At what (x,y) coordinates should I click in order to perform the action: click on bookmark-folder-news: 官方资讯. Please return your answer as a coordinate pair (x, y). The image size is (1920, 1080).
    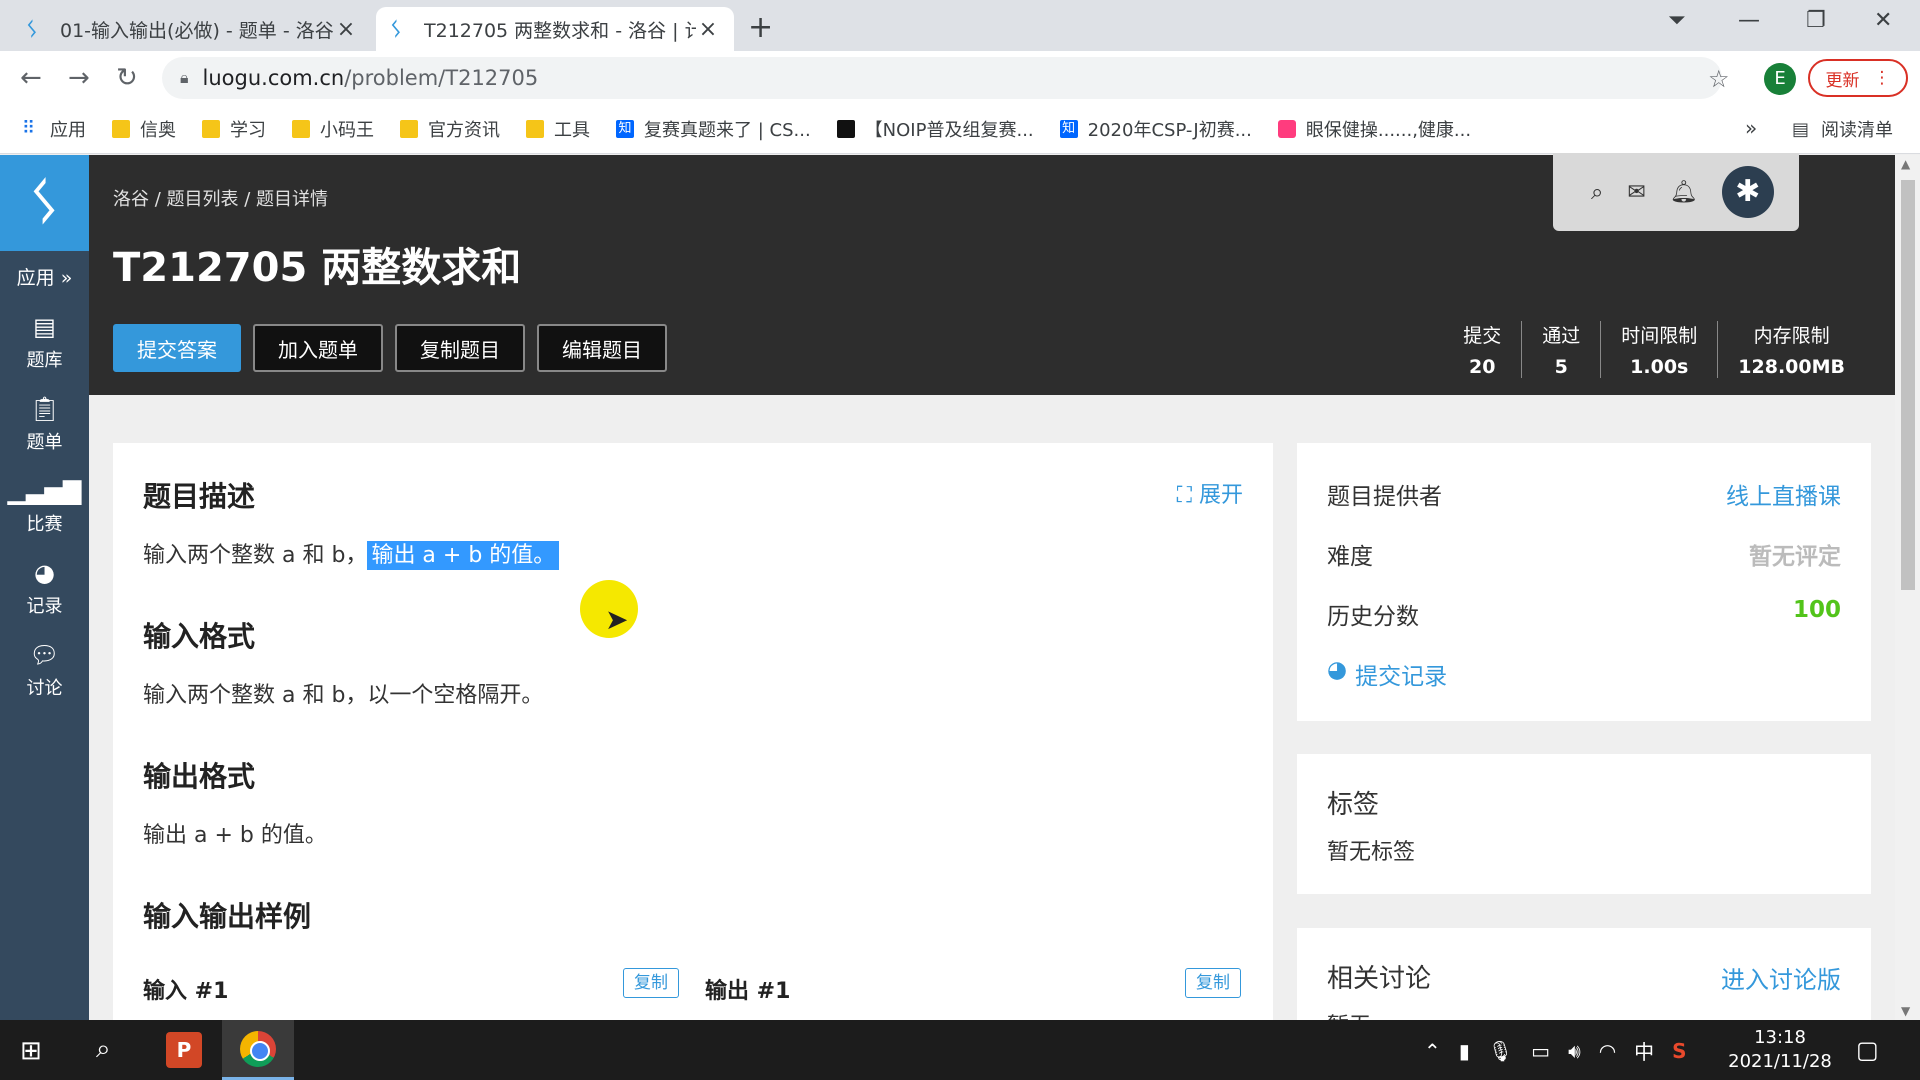
    Looking at the image, I should click on (450, 129).